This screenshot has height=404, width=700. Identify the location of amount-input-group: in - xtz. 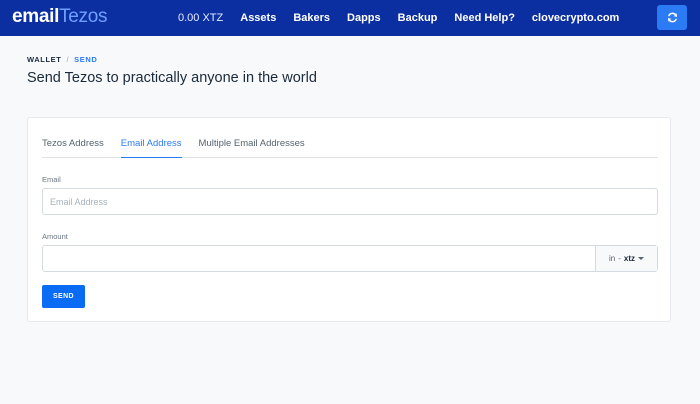
(350, 258).